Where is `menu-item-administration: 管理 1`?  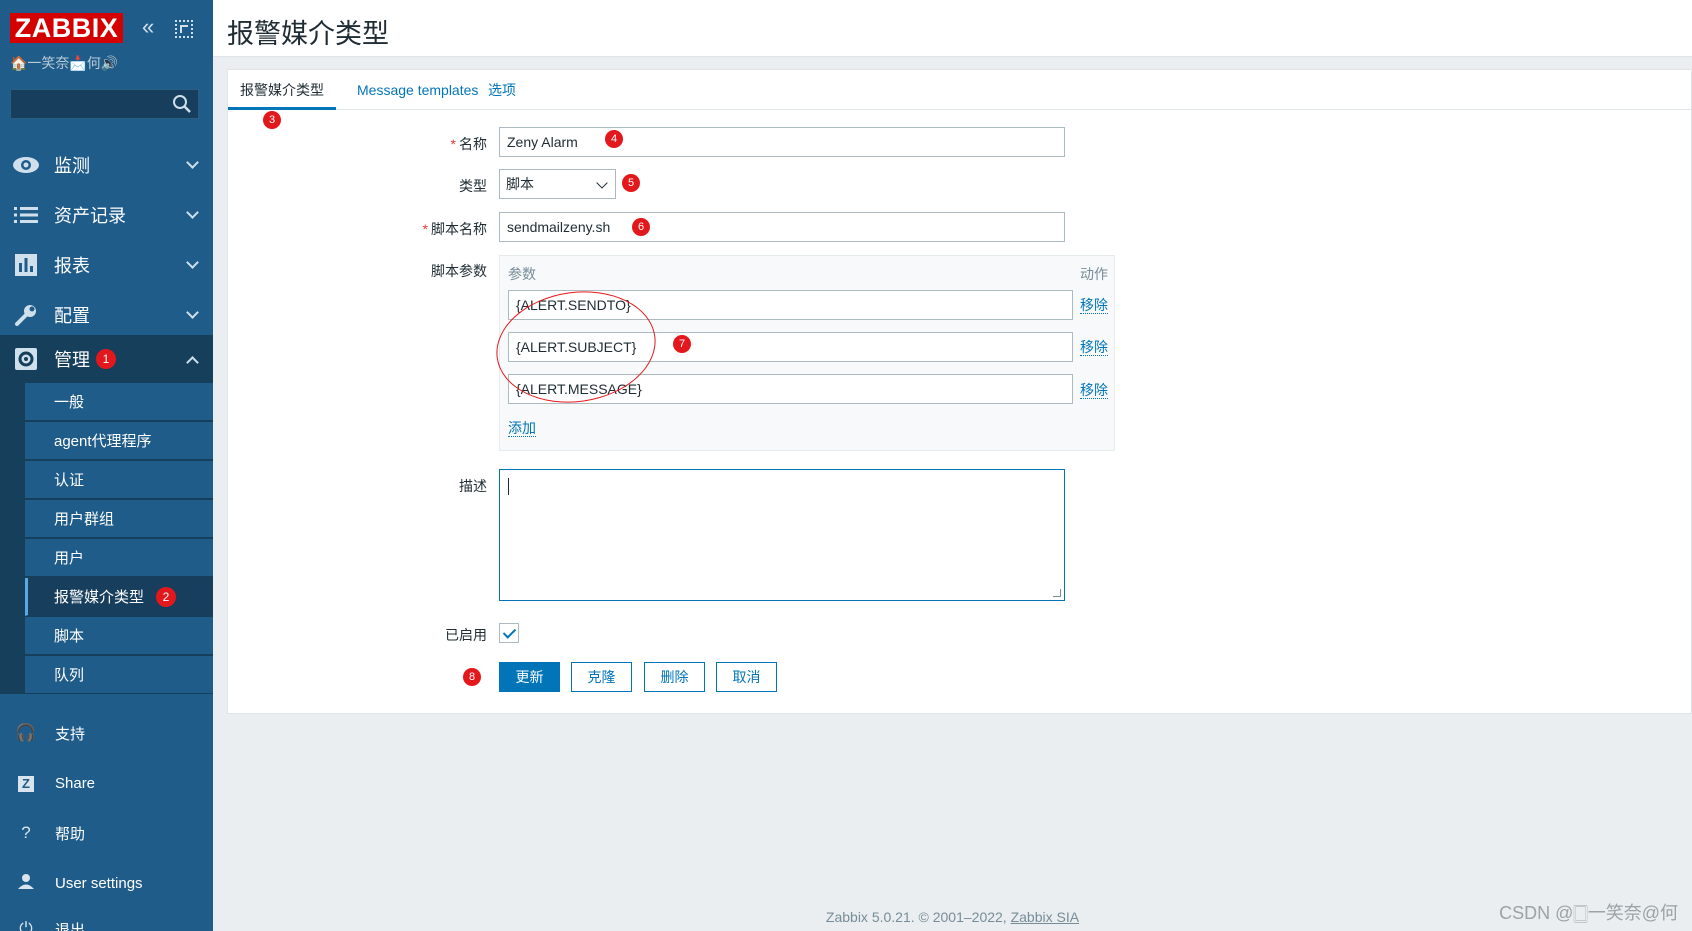 menu-item-administration: 管理 1 is located at coordinates (106, 359).